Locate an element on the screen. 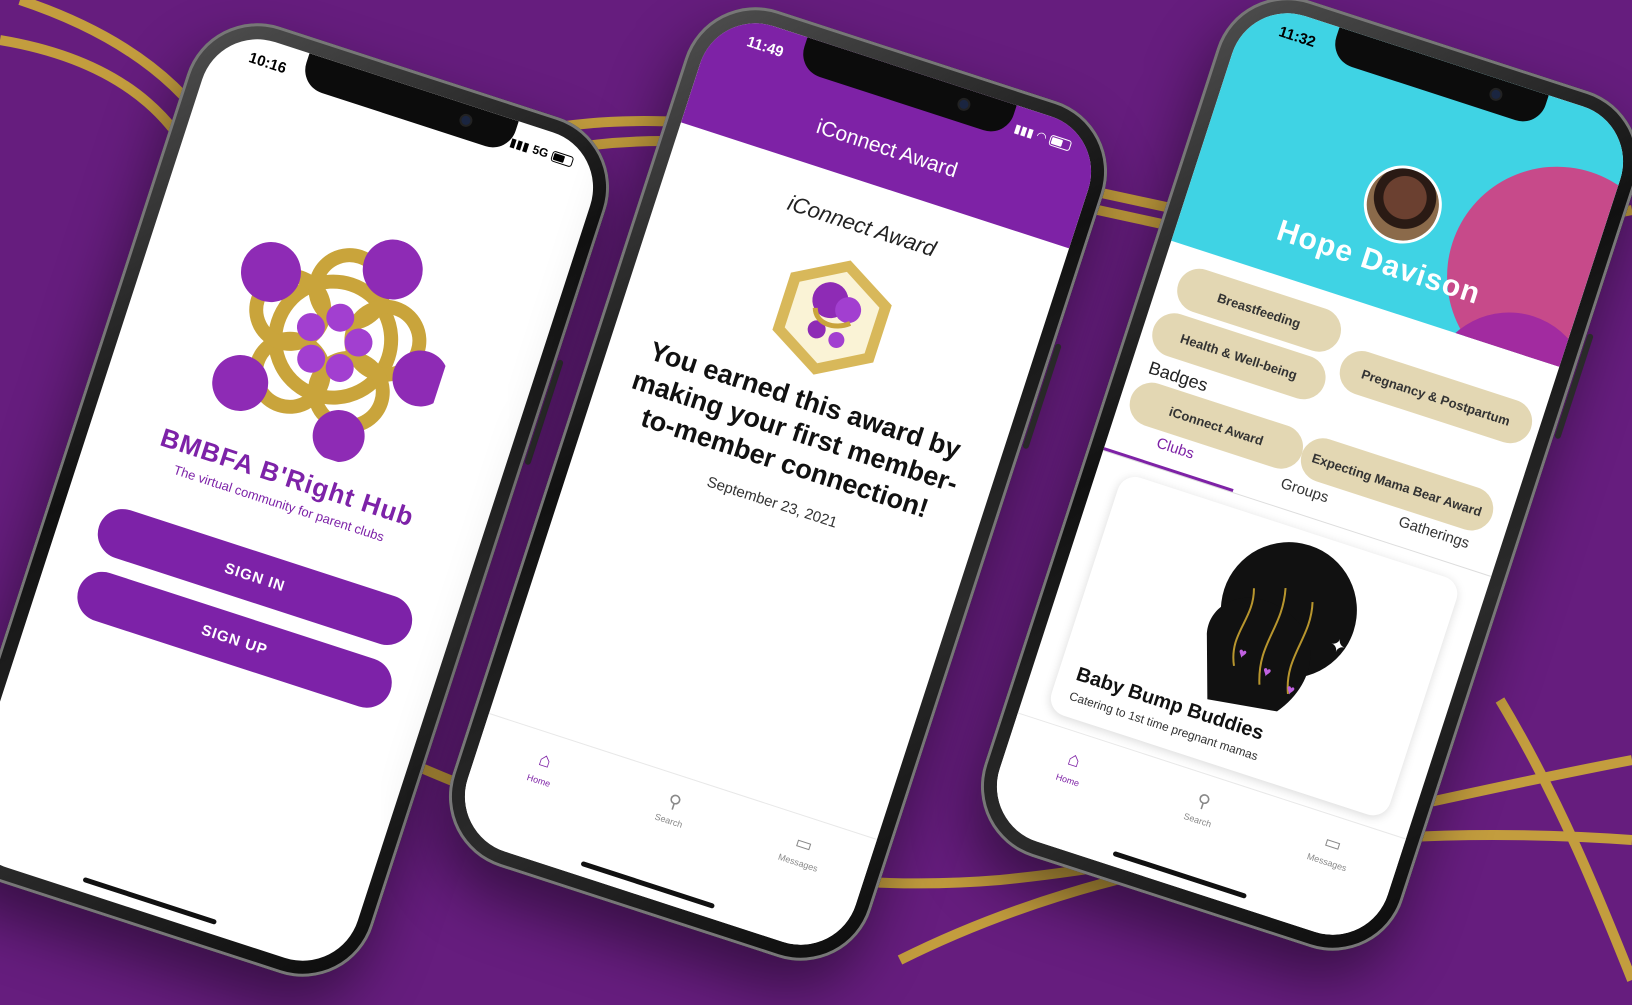  award-badge-icon is located at coordinates (832, 317).